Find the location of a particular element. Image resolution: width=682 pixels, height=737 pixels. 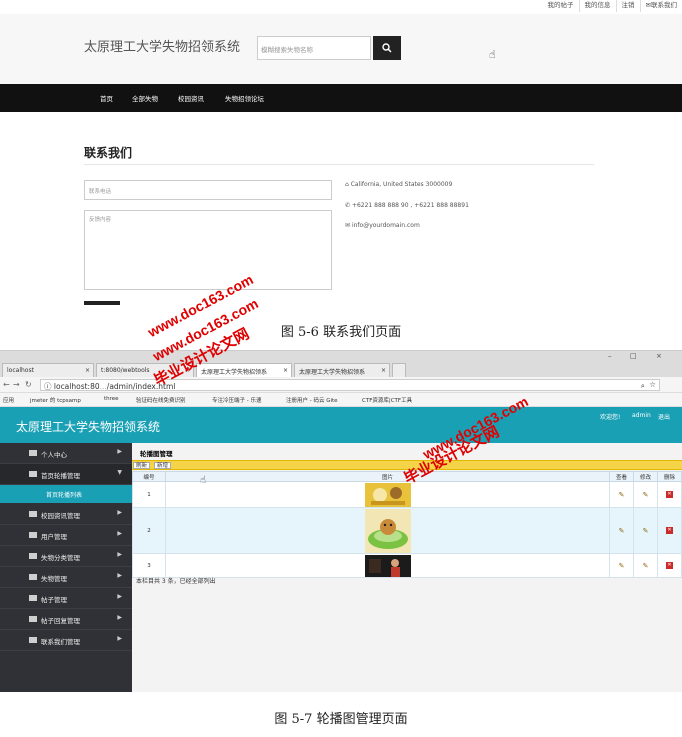

bookmark-item: 专注冷压端子 - 乐速 is located at coordinates (236, 400).